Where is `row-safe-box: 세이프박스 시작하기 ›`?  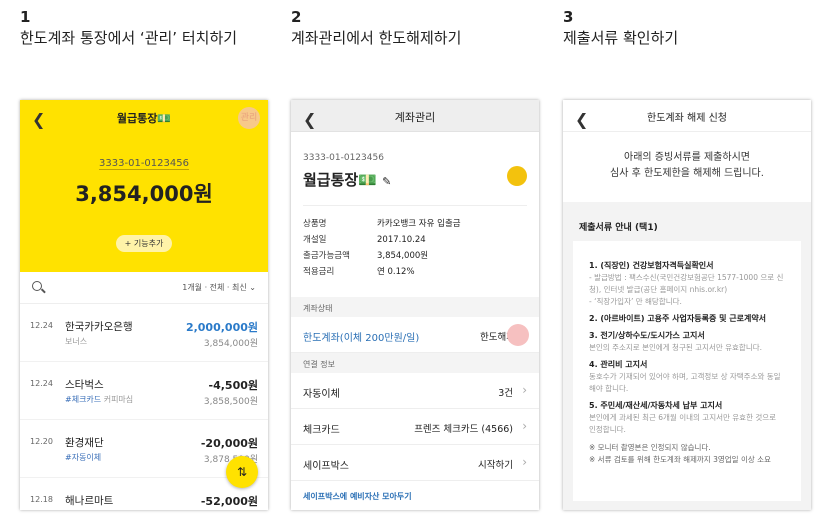 row-safe-box: 세이프박스 시작하기 › is located at coordinates (415, 463).